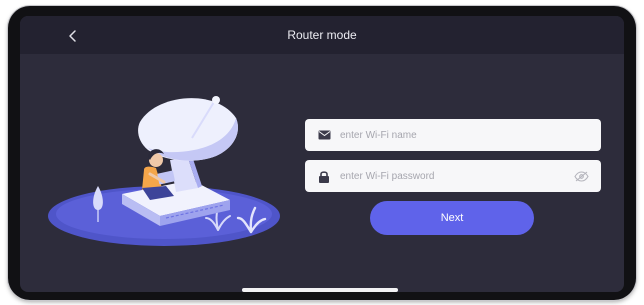 Image resolution: width=644 pixels, height=305 pixels. Describe the element at coordinates (378, 135) in the screenshot. I see `wifi-name-placeholder: enter Wi-Fi name` at that location.